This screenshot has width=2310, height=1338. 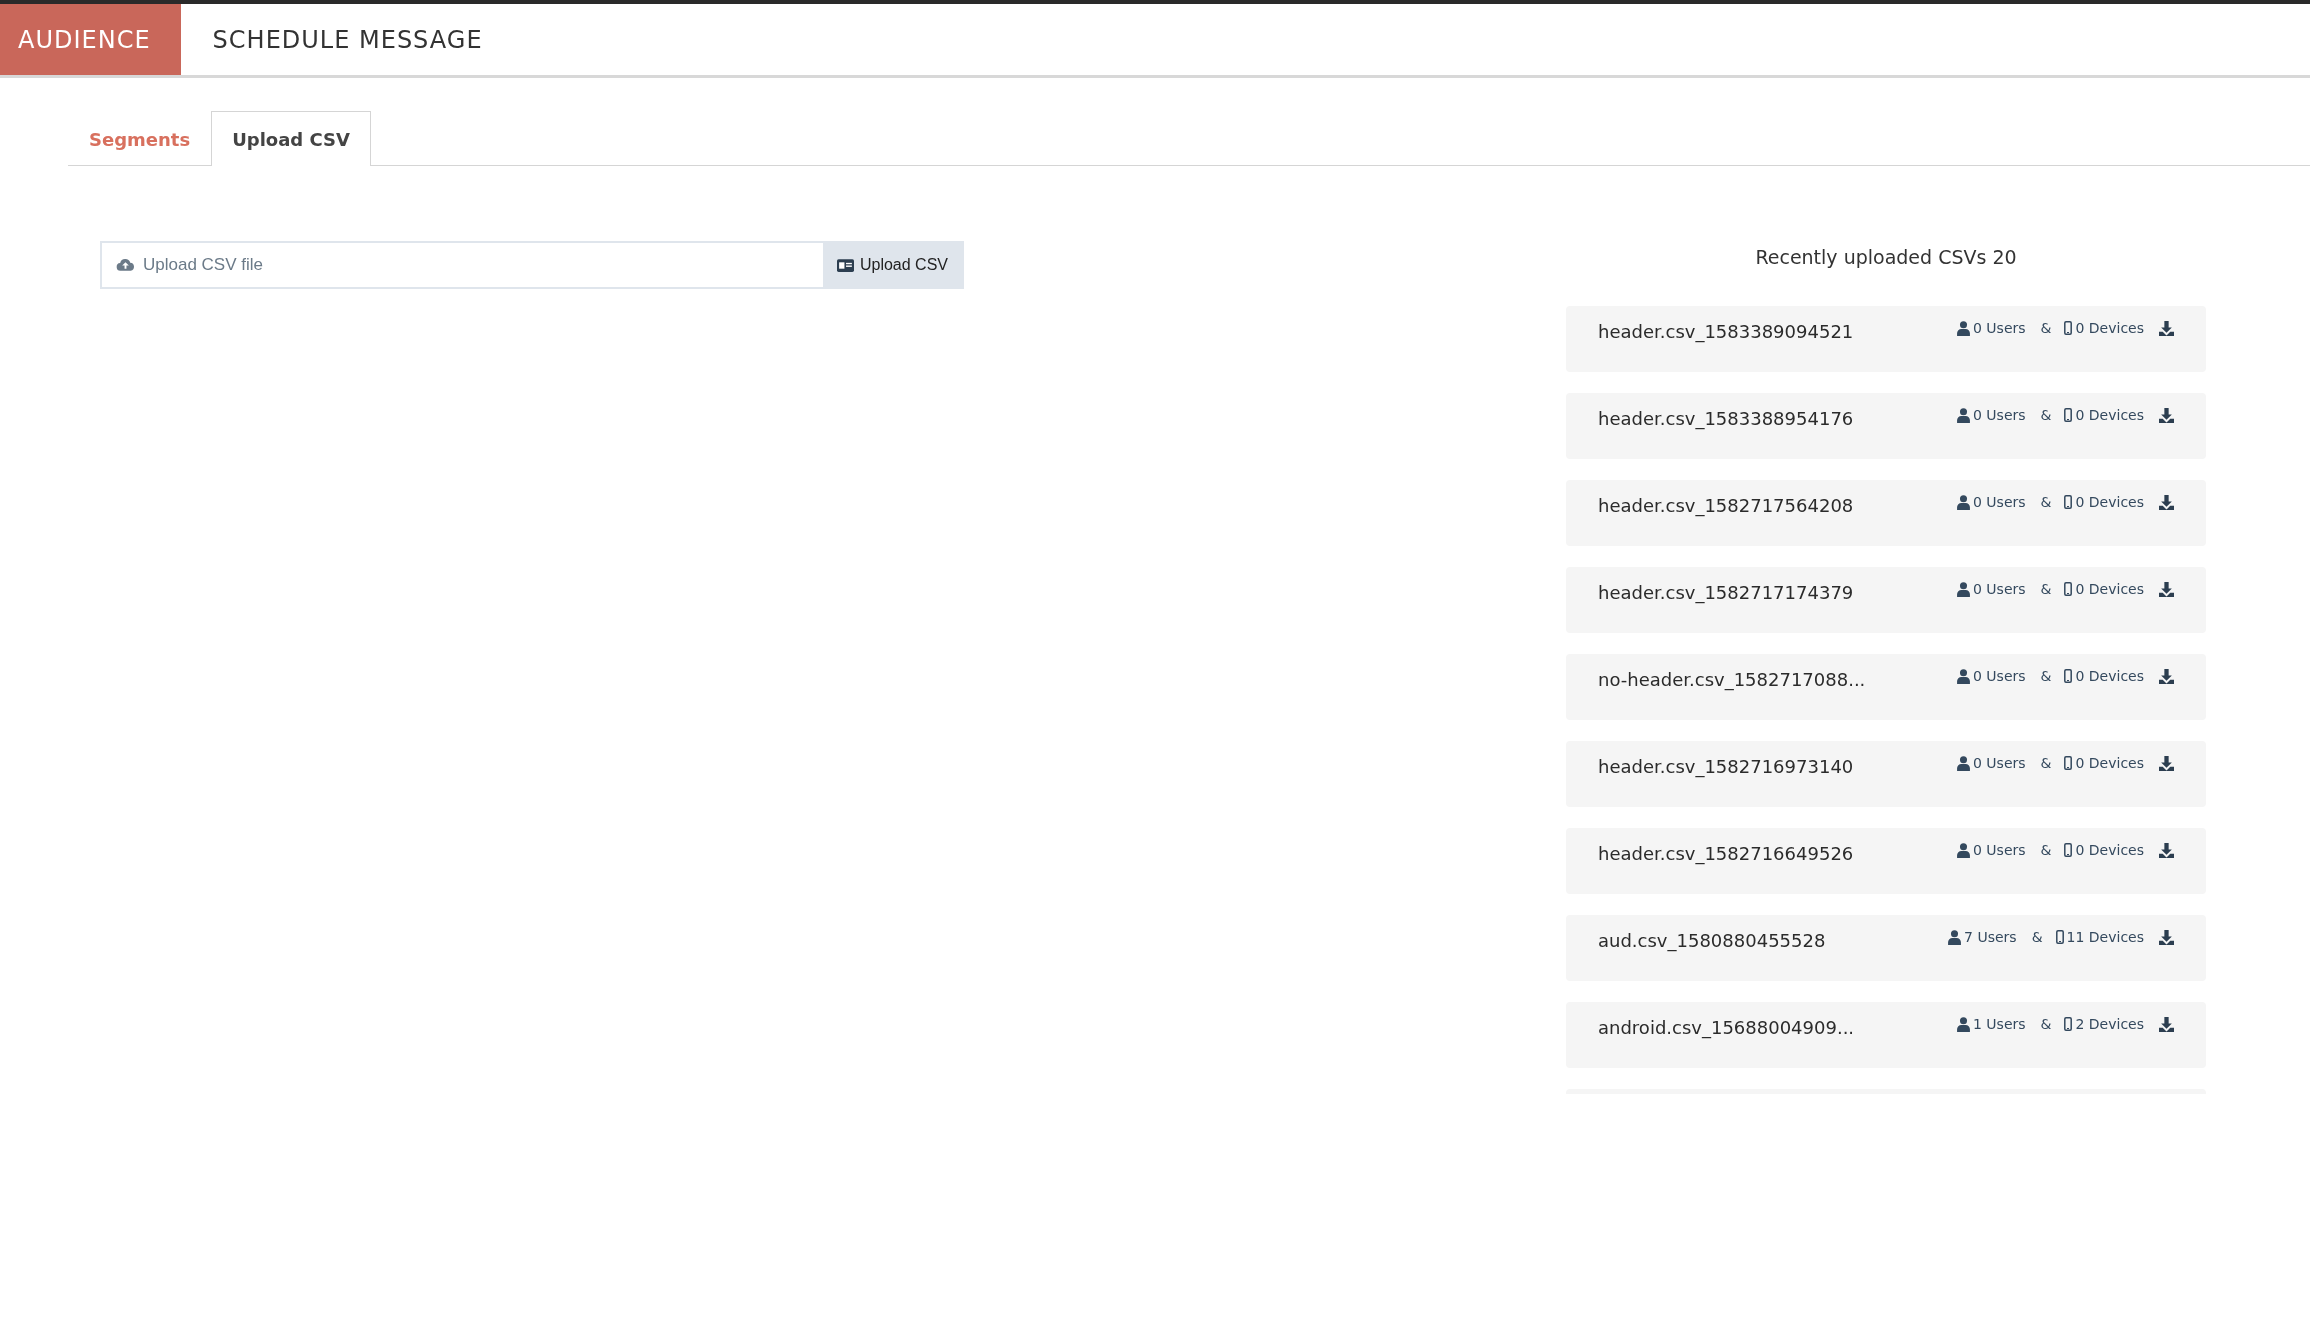 What do you see at coordinates (2105, 937) in the screenshot?
I see `devices-count: 11 Devices` at bounding box center [2105, 937].